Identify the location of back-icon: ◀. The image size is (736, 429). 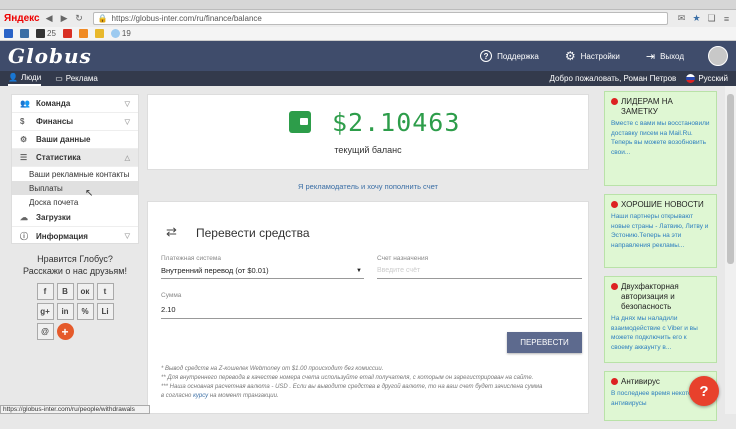
(49, 18).